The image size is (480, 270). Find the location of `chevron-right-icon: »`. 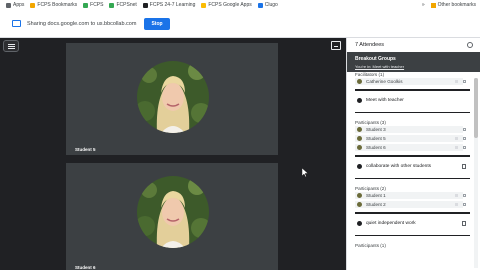

chevron-right-icon: » is located at coordinates (423, 5).